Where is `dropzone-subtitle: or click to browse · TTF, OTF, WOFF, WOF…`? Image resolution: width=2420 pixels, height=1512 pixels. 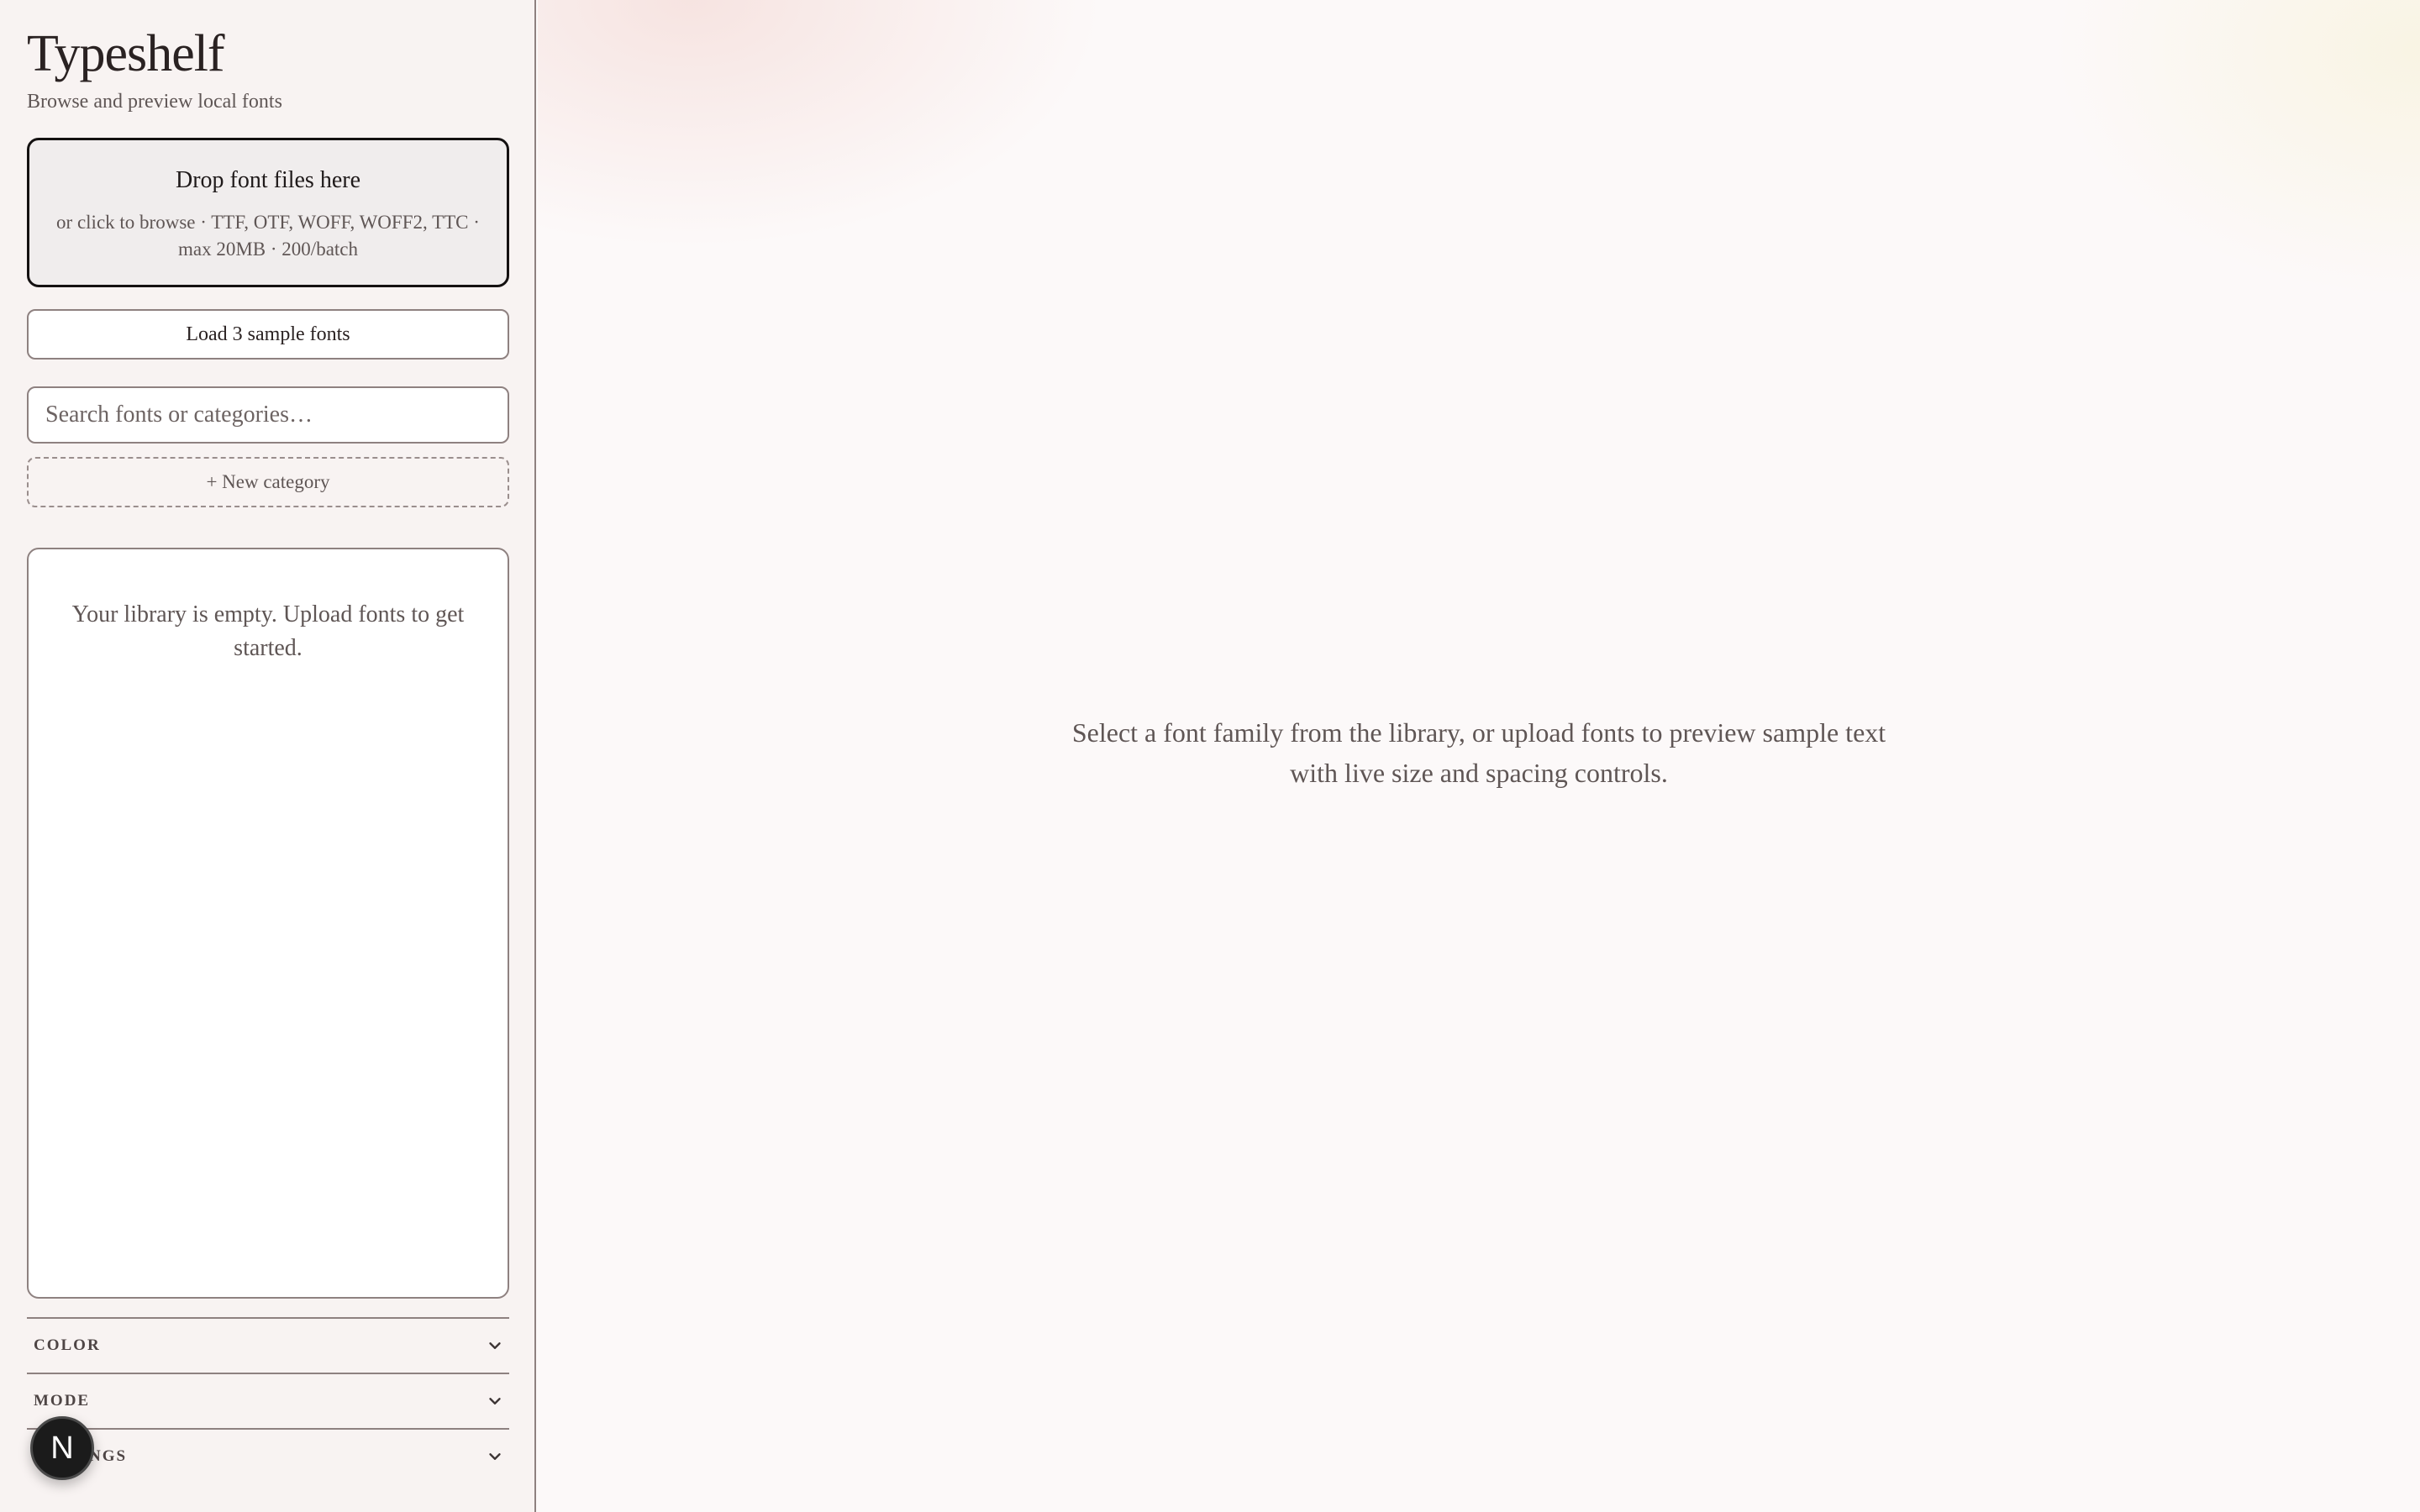 dropzone-subtitle: or click to browse · TTF, OTF, WOFF, WOF… is located at coordinates (268, 236).